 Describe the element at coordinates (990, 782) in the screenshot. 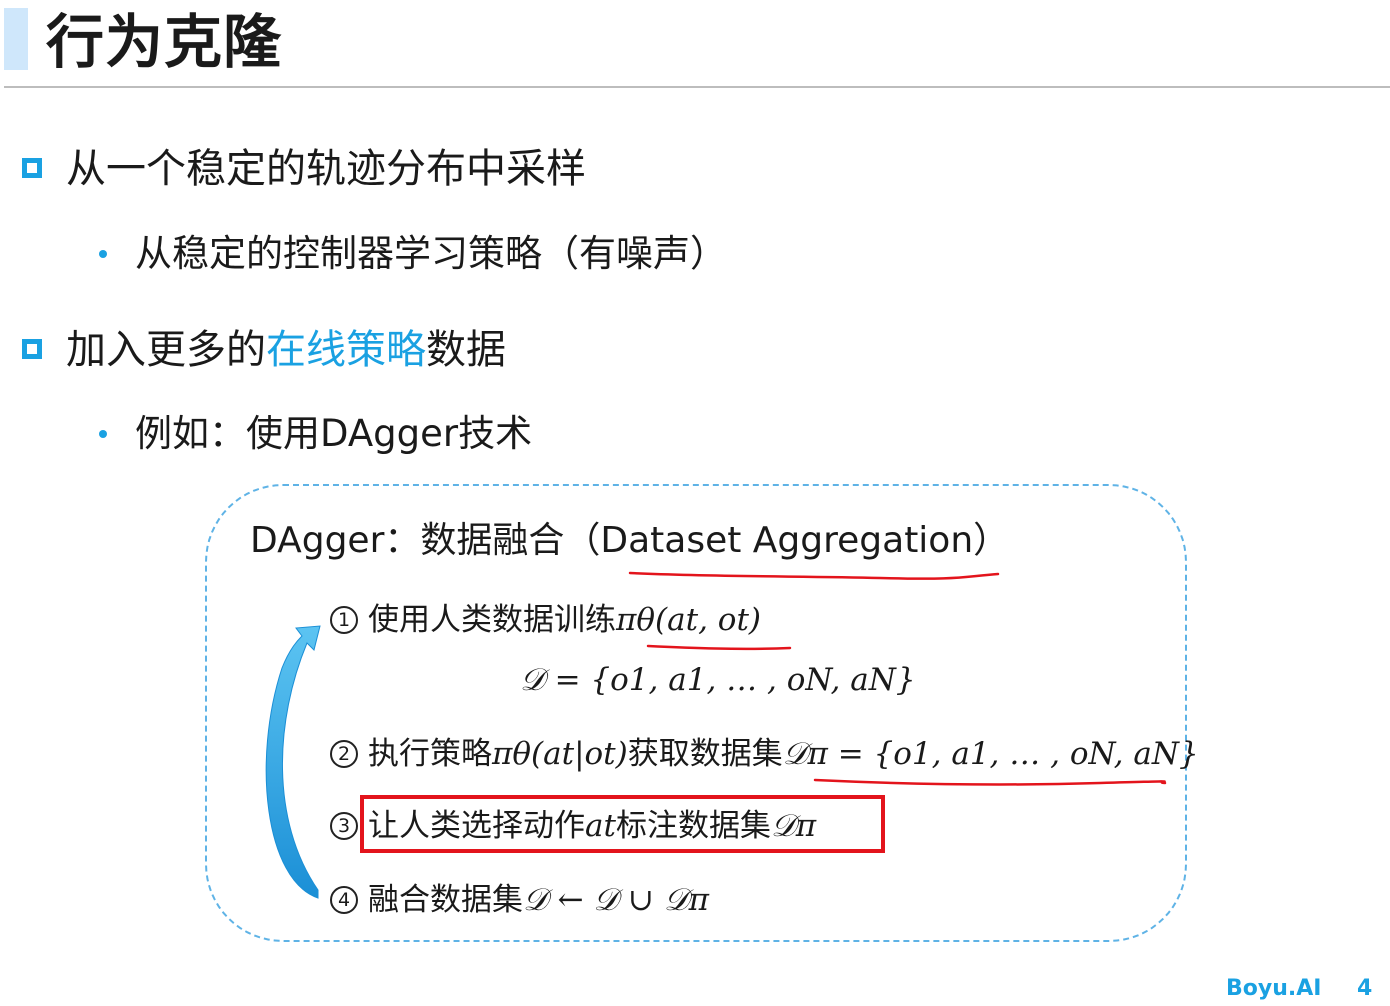

I see `underline-d-pi` at that location.